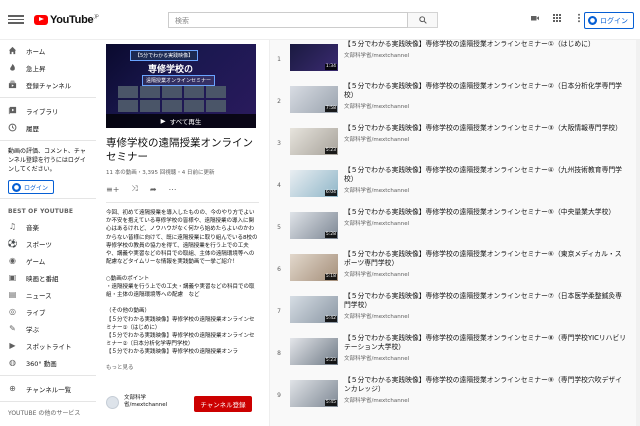 This screenshot has width=640, height=426. I want to click on hamburger-menu-icon, so click(16, 19).